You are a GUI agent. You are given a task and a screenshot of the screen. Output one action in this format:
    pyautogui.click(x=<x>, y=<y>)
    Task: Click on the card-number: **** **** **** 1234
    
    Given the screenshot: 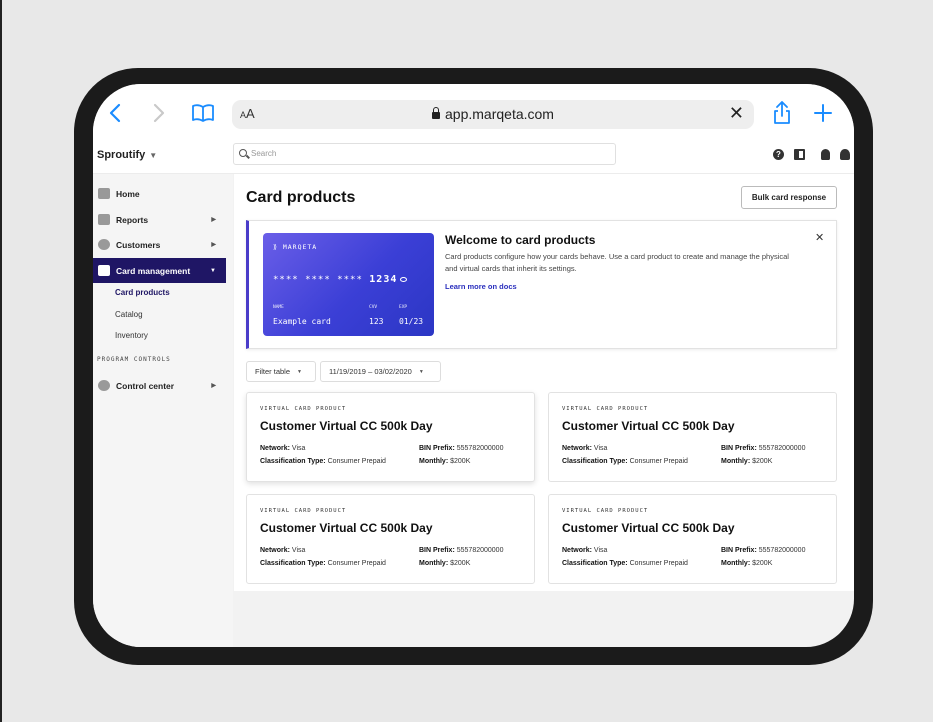 What is the action you would take?
    pyautogui.click(x=340, y=279)
    